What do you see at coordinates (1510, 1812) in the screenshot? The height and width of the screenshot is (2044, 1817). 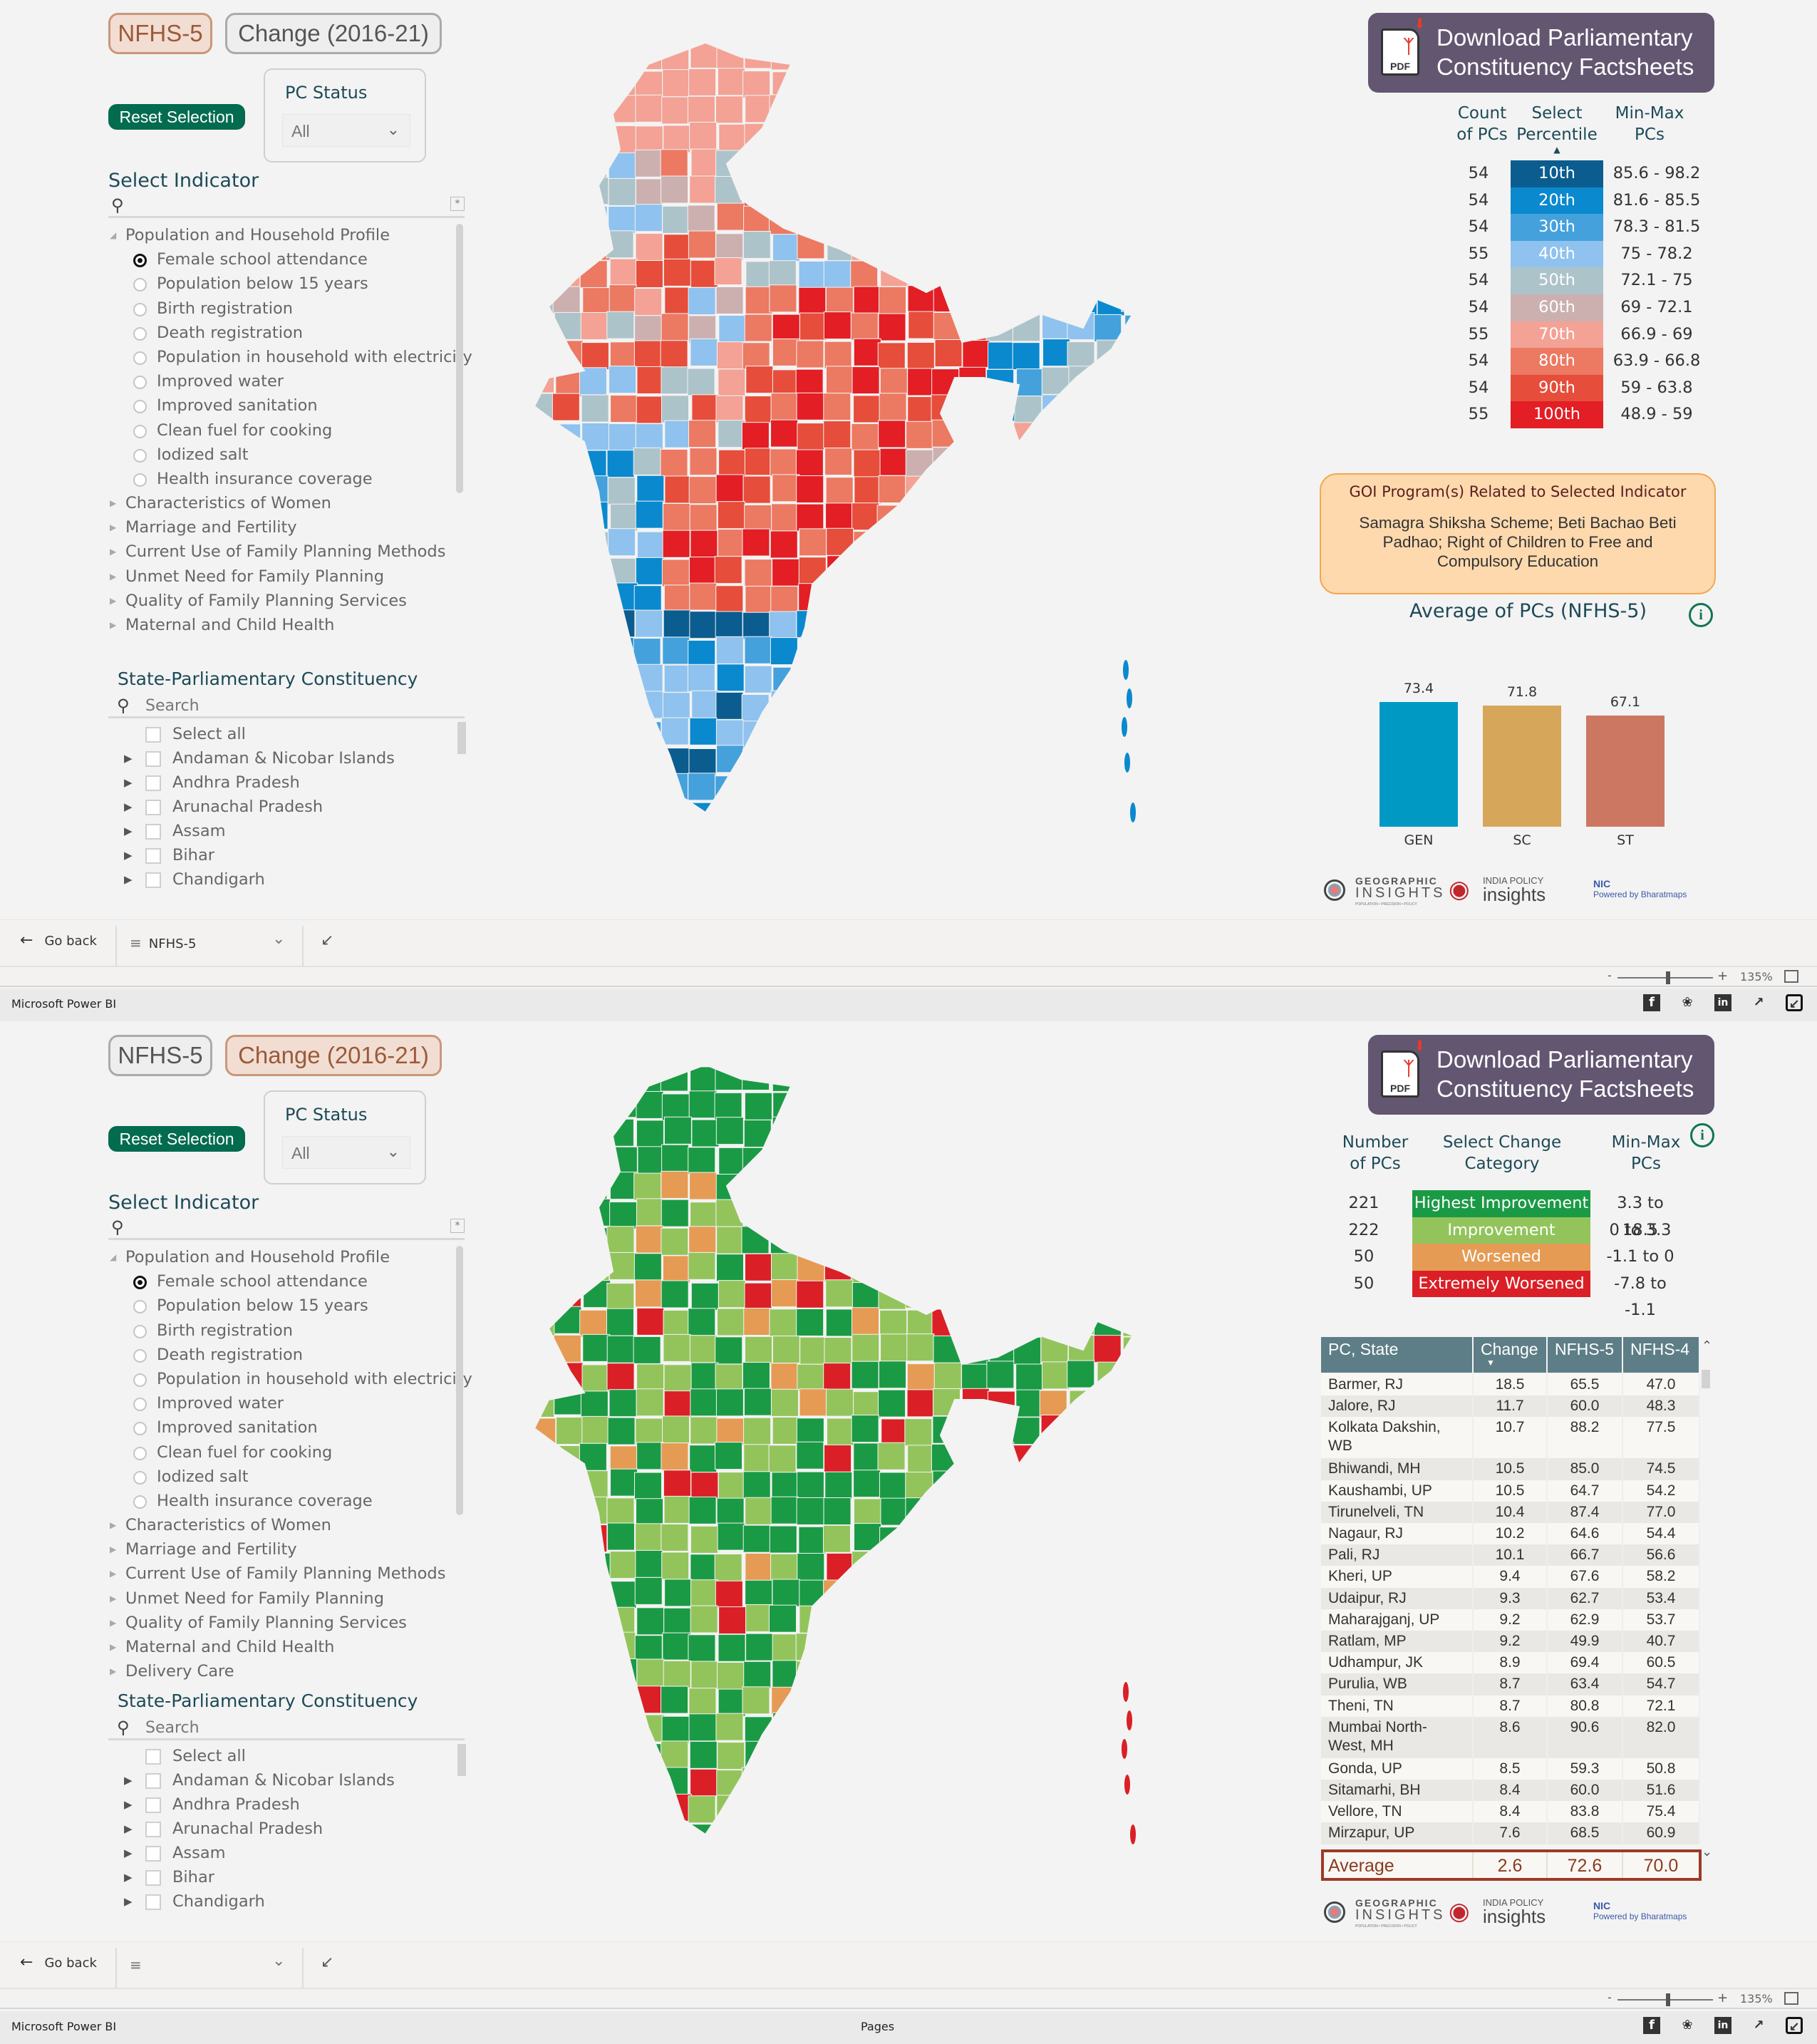 I see `table-row: Vellore, TN 8.4 83.8 75.4` at bounding box center [1510, 1812].